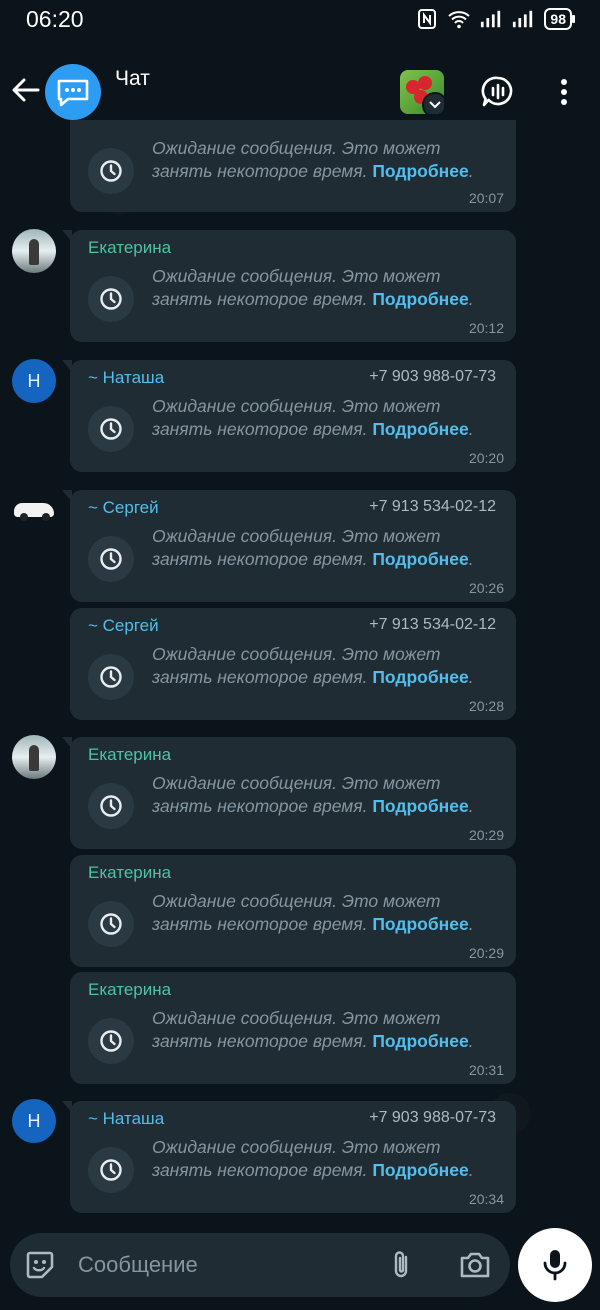 The image size is (600, 1310). What do you see at coordinates (55, 19) in the screenshot?
I see `status-time: 06:20` at bounding box center [55, 19].